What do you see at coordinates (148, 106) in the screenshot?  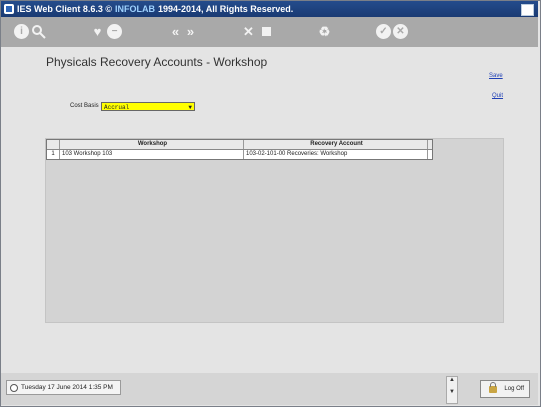 I see `cost-basis-select: Accrual ▼` at bounding box center [148, 106].